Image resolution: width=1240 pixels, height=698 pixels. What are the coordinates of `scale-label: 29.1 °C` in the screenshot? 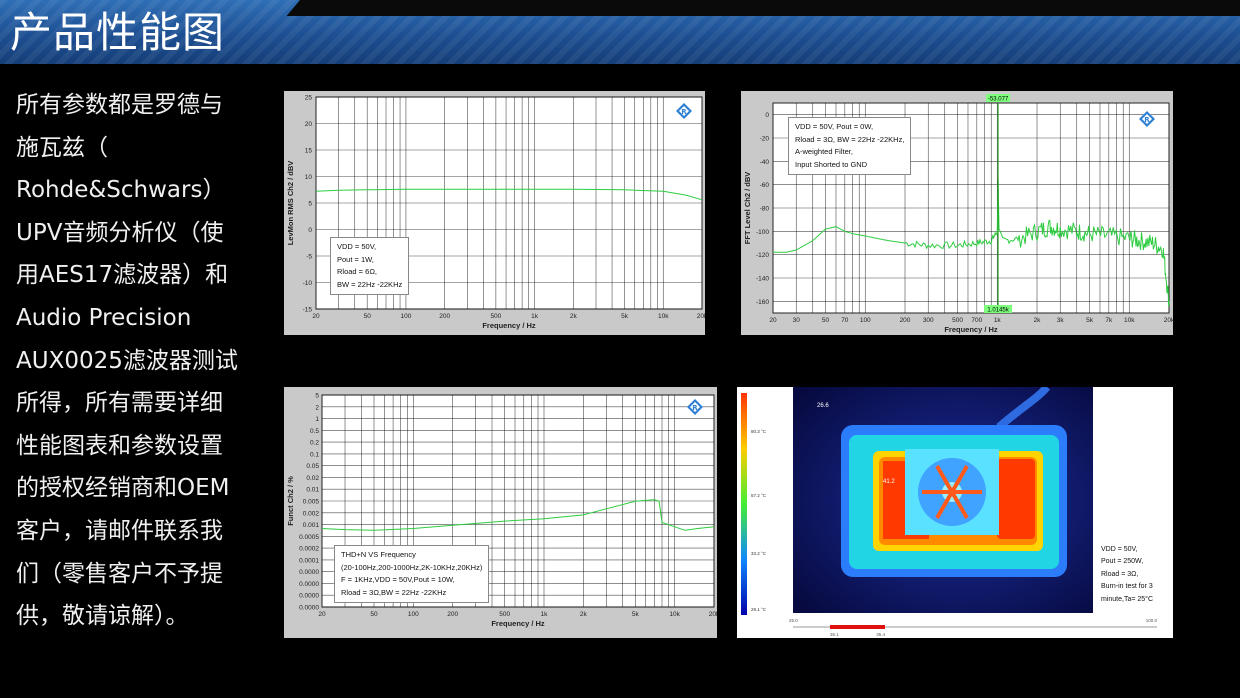 It's located at (759, 609).